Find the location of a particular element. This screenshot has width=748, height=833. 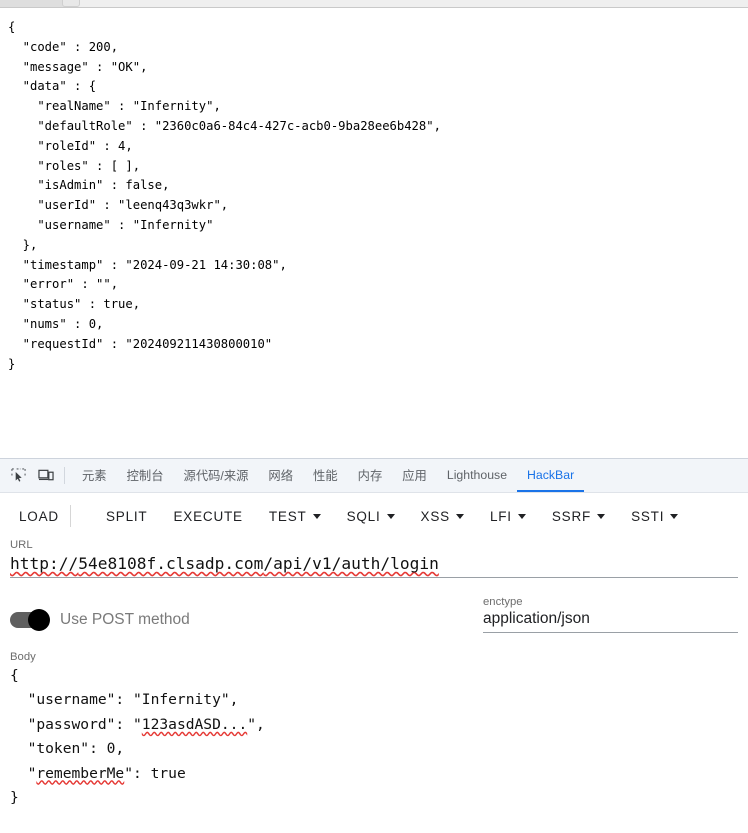

body-label: Body is located at coordinates (23, 657).